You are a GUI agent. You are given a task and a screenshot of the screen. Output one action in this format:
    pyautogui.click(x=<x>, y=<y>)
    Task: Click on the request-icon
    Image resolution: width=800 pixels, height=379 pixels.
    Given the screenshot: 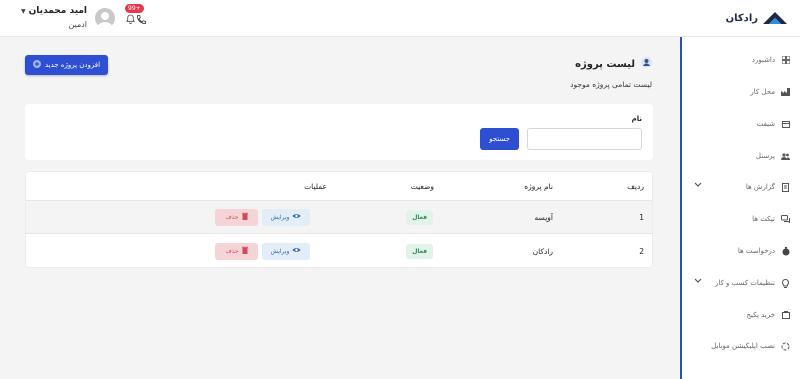 What is the action you would take?
    pyautogui.click(x=785, y=251)
    